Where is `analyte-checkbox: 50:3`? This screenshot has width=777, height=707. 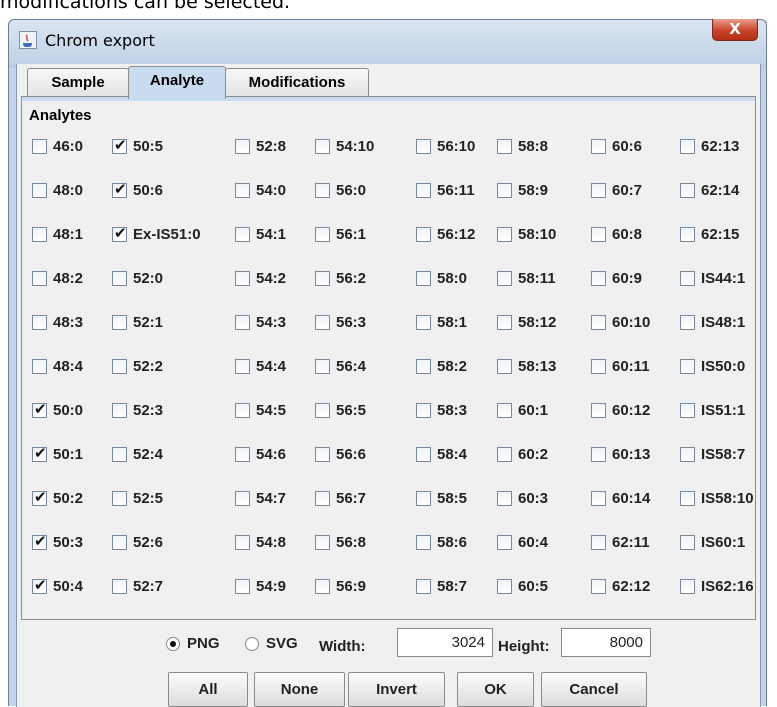 analyte-checkbox: 50:3 is located at coordinates (57, 542).